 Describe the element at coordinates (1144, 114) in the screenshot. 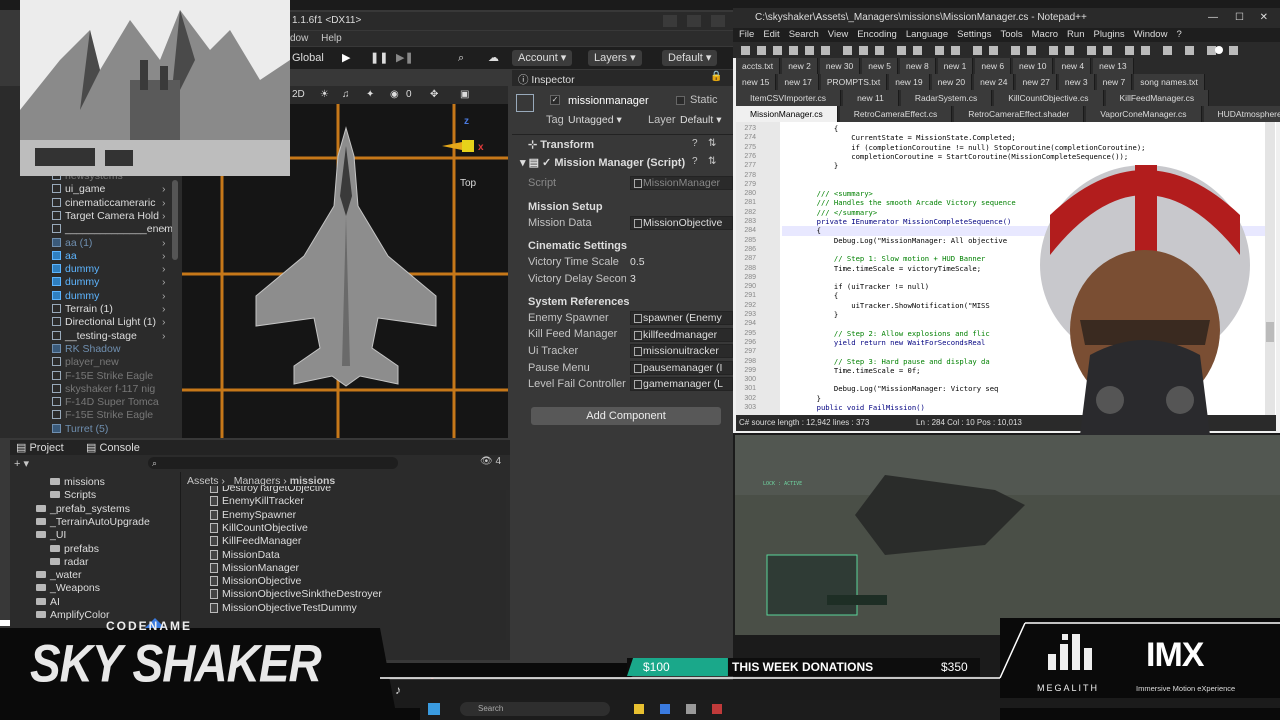

I see `notepad-file-tab: VaporConeManager.cs` at that location.